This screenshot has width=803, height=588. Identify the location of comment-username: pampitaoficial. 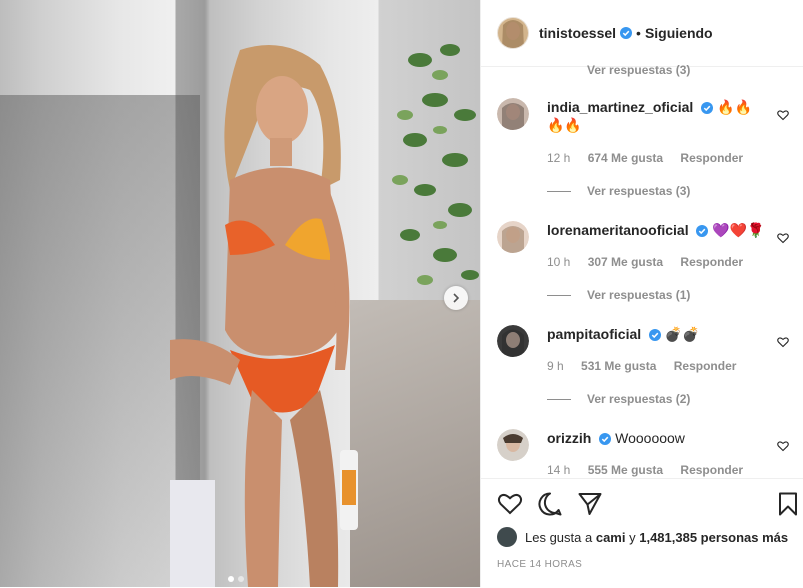
(594, 334).